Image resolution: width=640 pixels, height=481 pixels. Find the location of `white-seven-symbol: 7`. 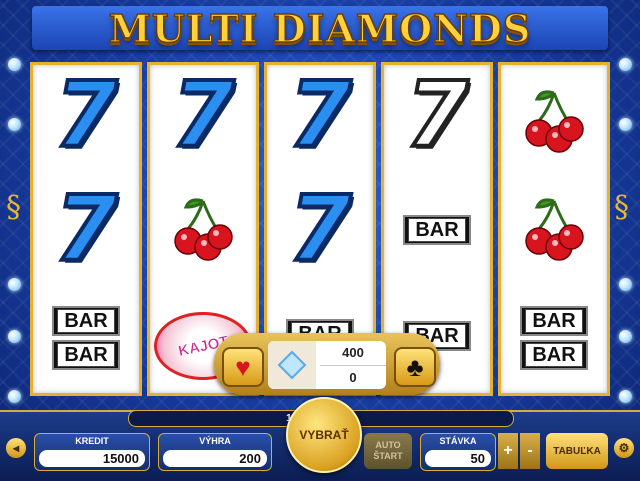

white-seven-symbol: 7 is located at coordinates (437, 115).